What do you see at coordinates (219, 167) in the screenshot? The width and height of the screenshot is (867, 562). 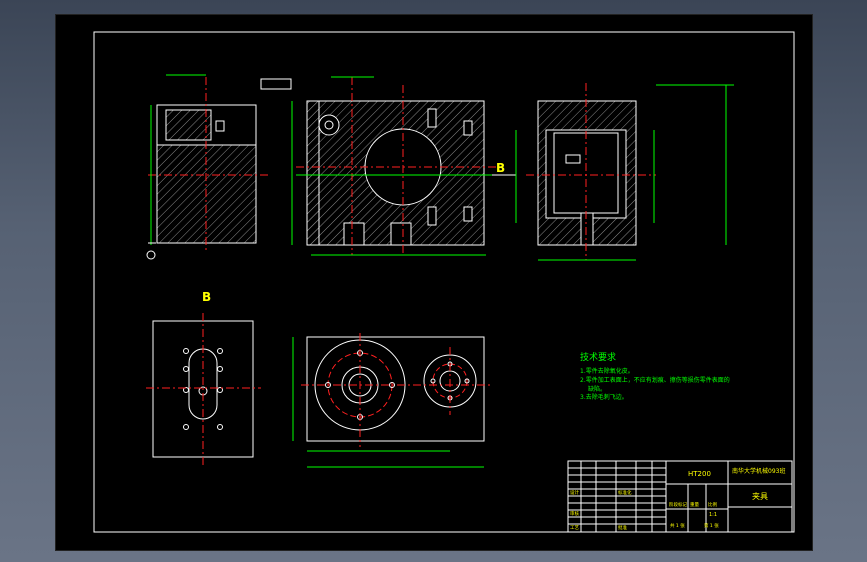 I see `view-left-elevation` at bounding box center [219, 167].